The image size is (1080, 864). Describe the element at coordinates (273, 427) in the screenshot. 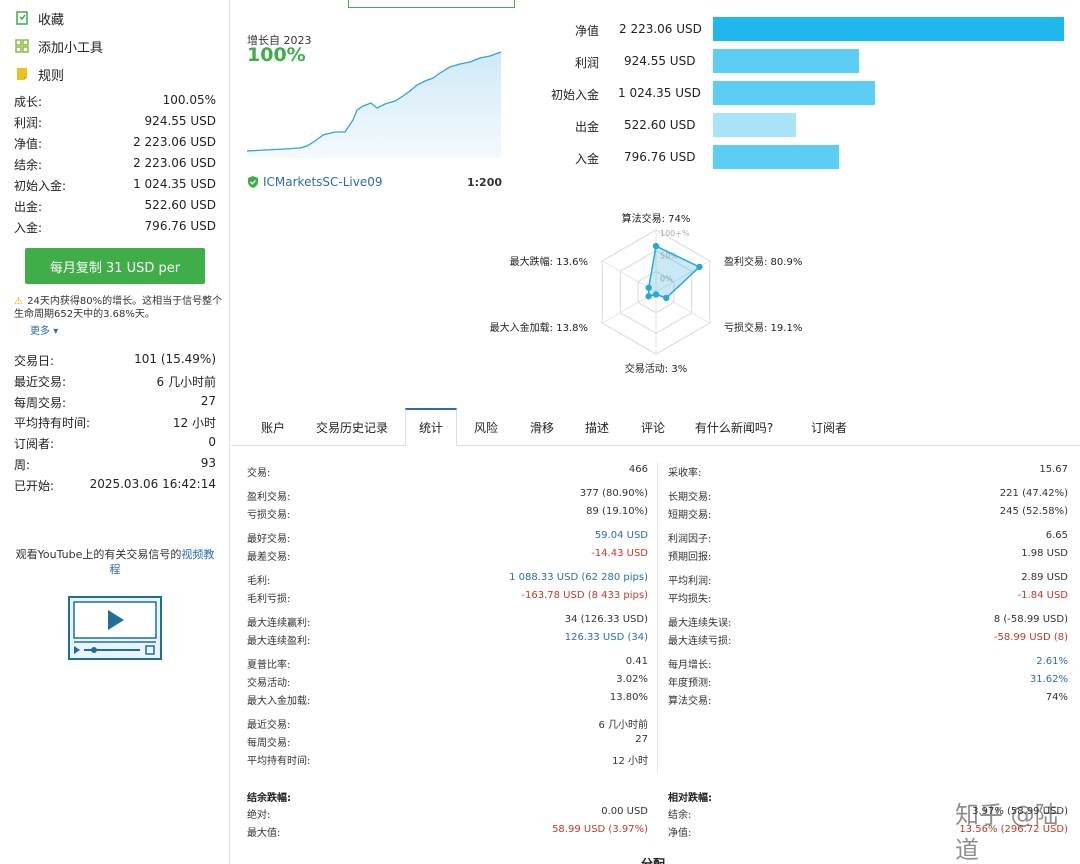

I see `tab-account: 账户` at that location.